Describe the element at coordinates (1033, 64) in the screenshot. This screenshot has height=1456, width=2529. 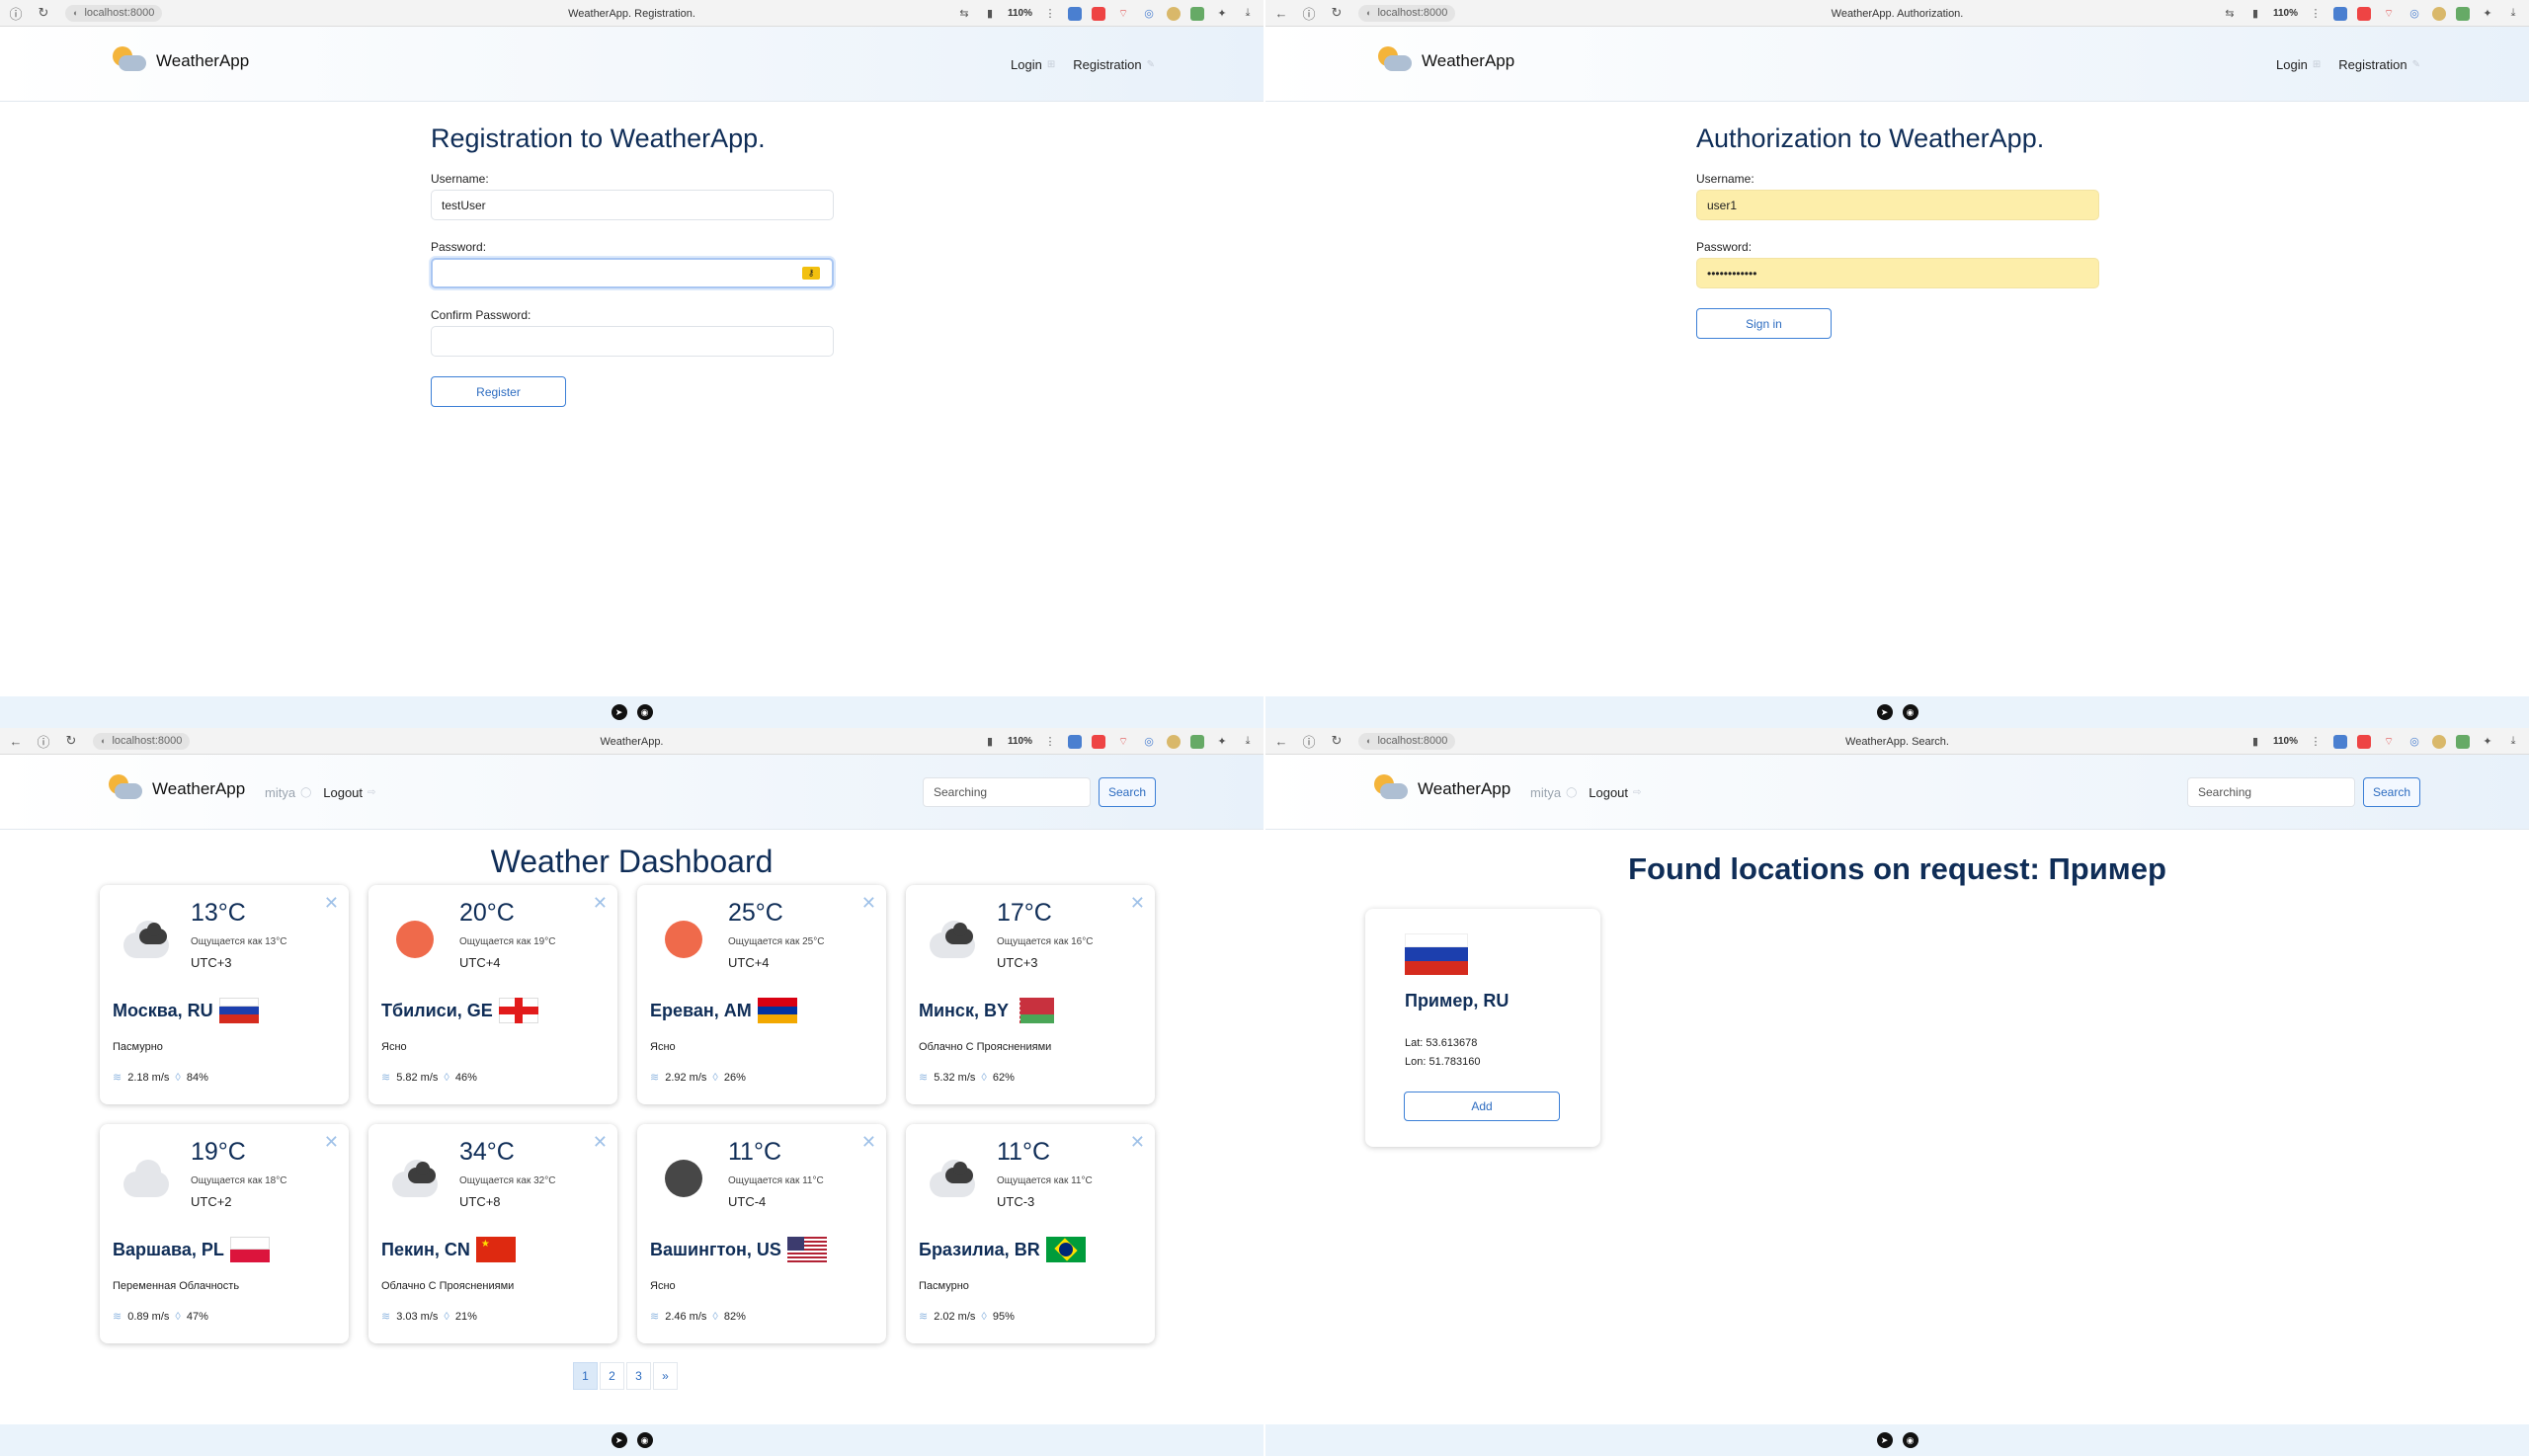
I see `login-link: Login ⊞` at that location.